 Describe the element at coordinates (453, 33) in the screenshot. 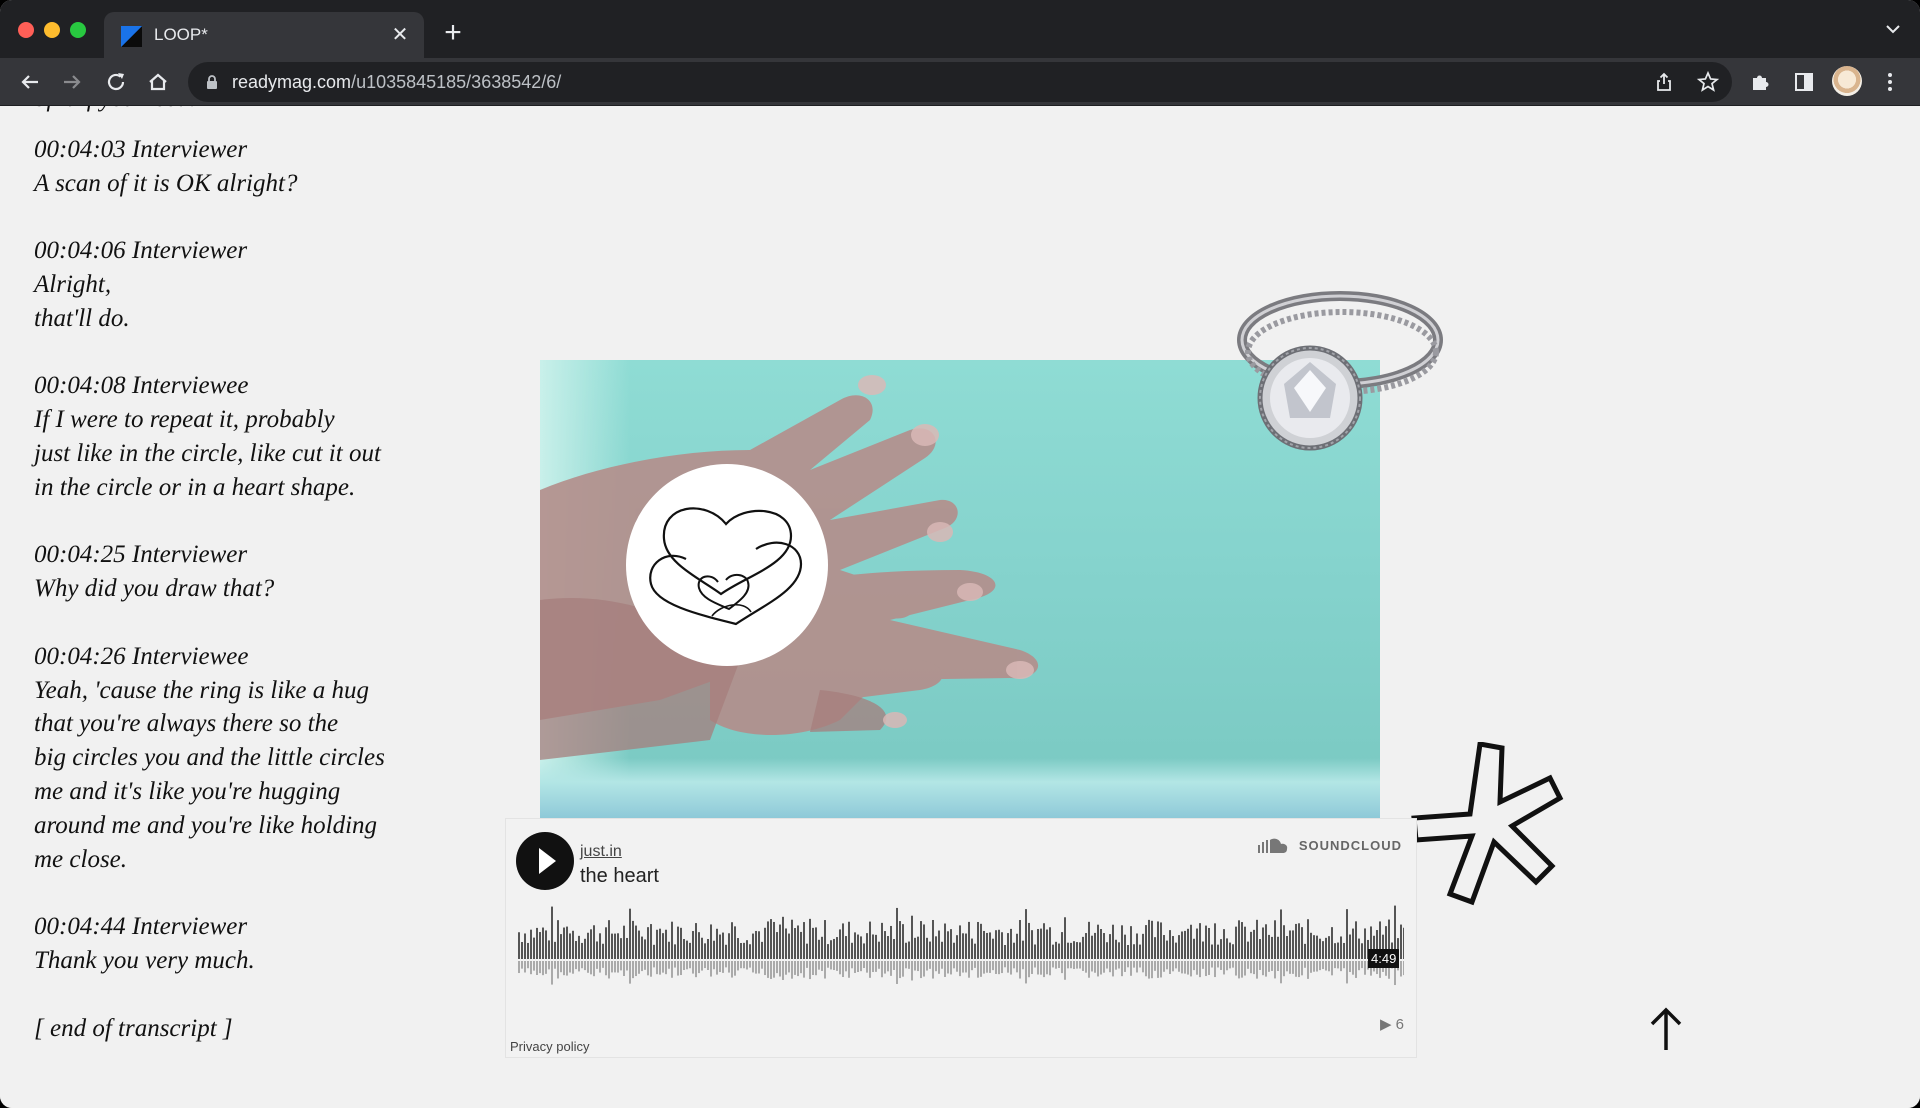

I see `new-tab-button: +` at that location.